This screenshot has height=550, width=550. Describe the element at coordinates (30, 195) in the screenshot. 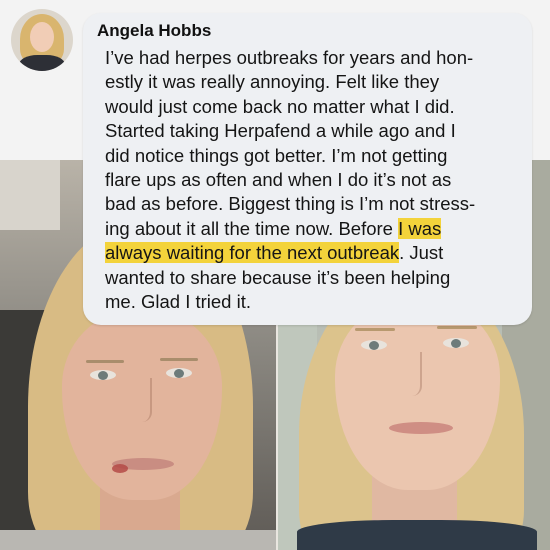

I see `background-wall` at that location.